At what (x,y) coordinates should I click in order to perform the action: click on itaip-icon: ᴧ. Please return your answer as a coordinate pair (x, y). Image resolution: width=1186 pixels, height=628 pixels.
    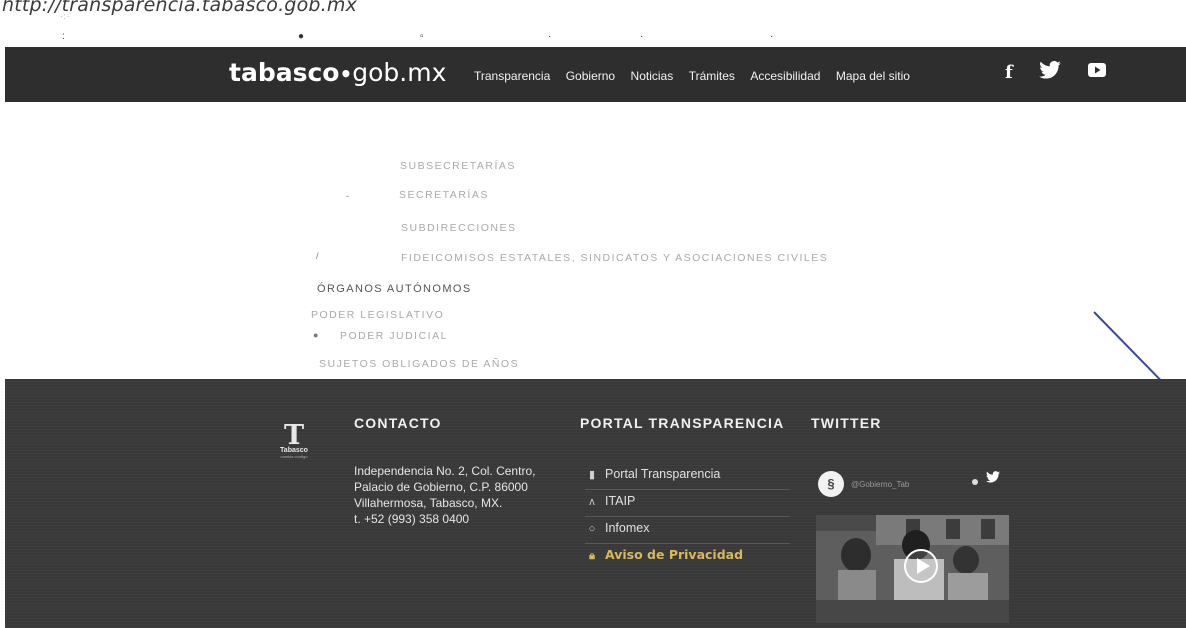
    Looking at the image, I should click on (592, 502).